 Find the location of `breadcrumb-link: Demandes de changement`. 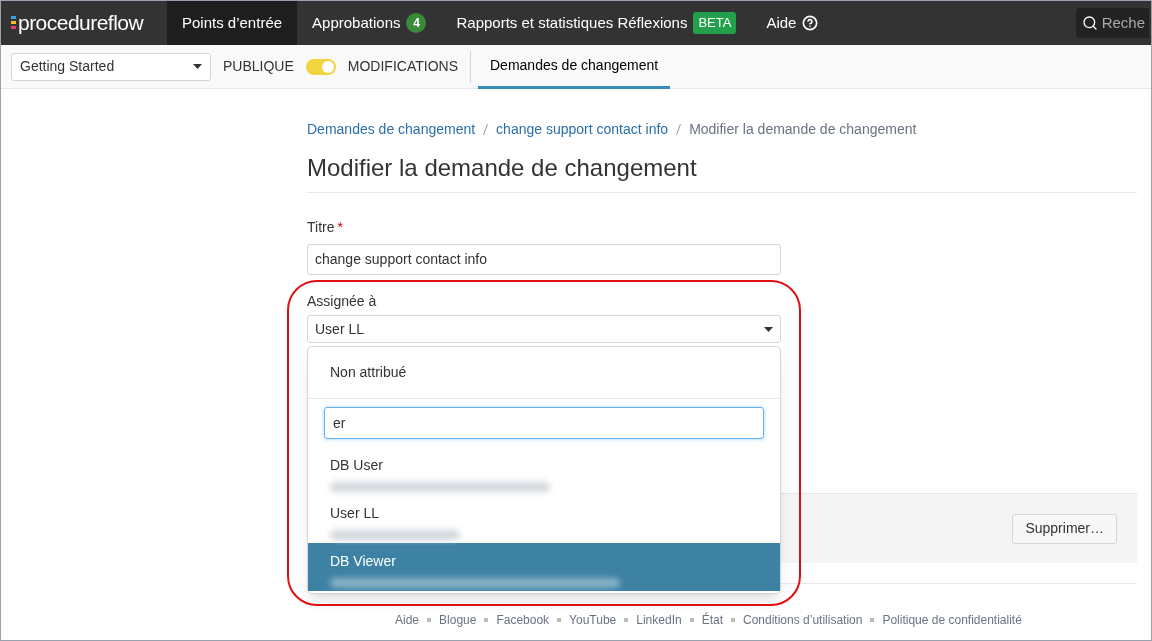

breadcrumb-link: Demandes de changement is located at coordinates (391, 129).